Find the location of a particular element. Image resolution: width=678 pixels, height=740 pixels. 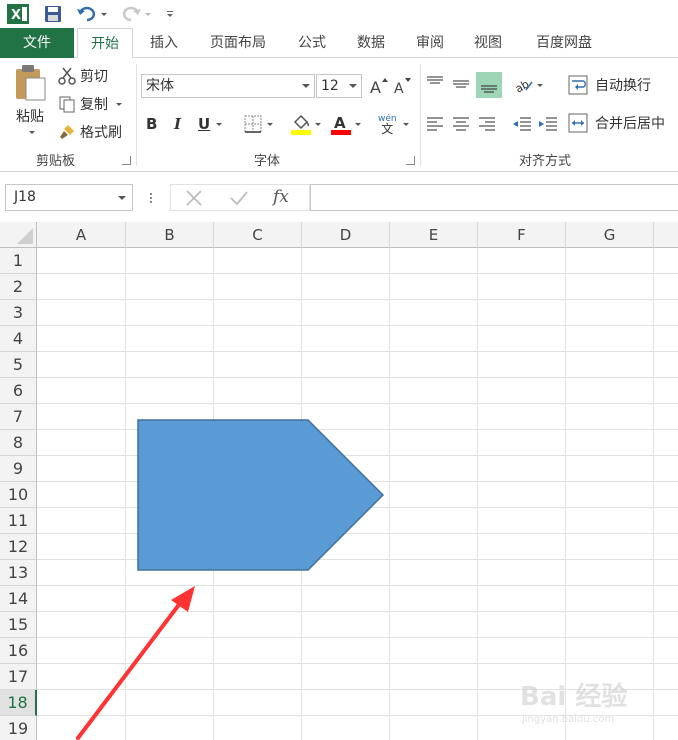

row-header-selected: 18 is located at coordinates (18, 703).